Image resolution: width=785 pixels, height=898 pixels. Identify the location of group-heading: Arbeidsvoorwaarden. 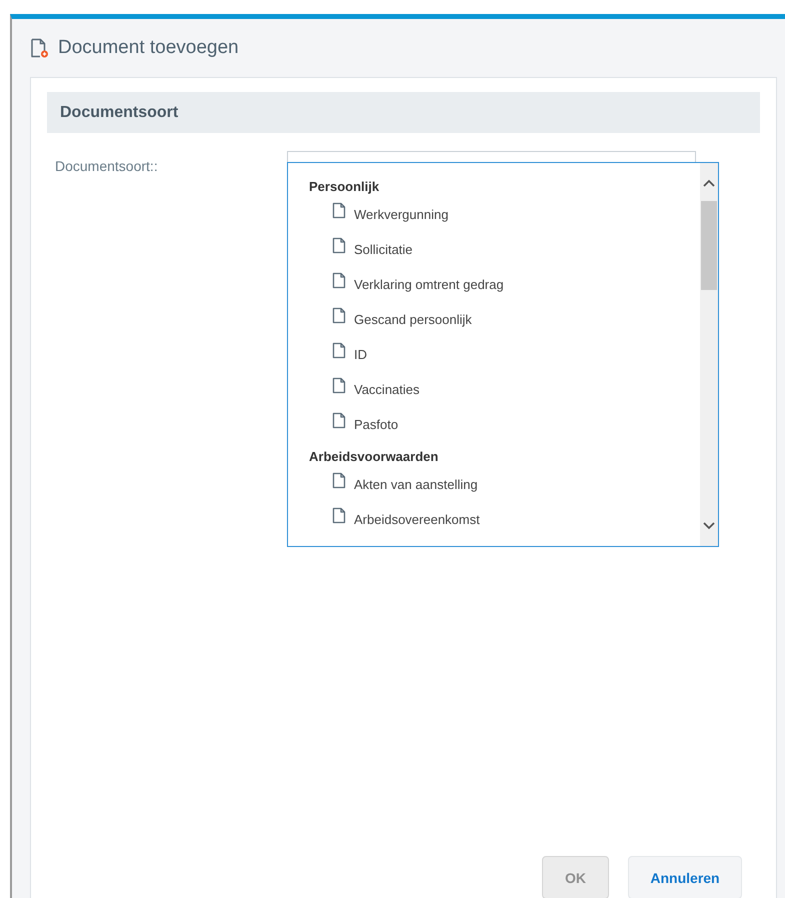
(374, 457).